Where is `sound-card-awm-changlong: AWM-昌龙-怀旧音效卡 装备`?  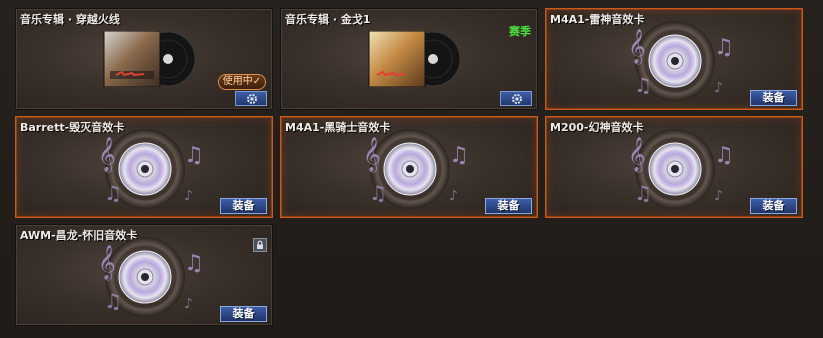 sound-card-awm-changlong: AWM-昌龙-怀旧音效卡 装备 is located at coordinates (144, 275).